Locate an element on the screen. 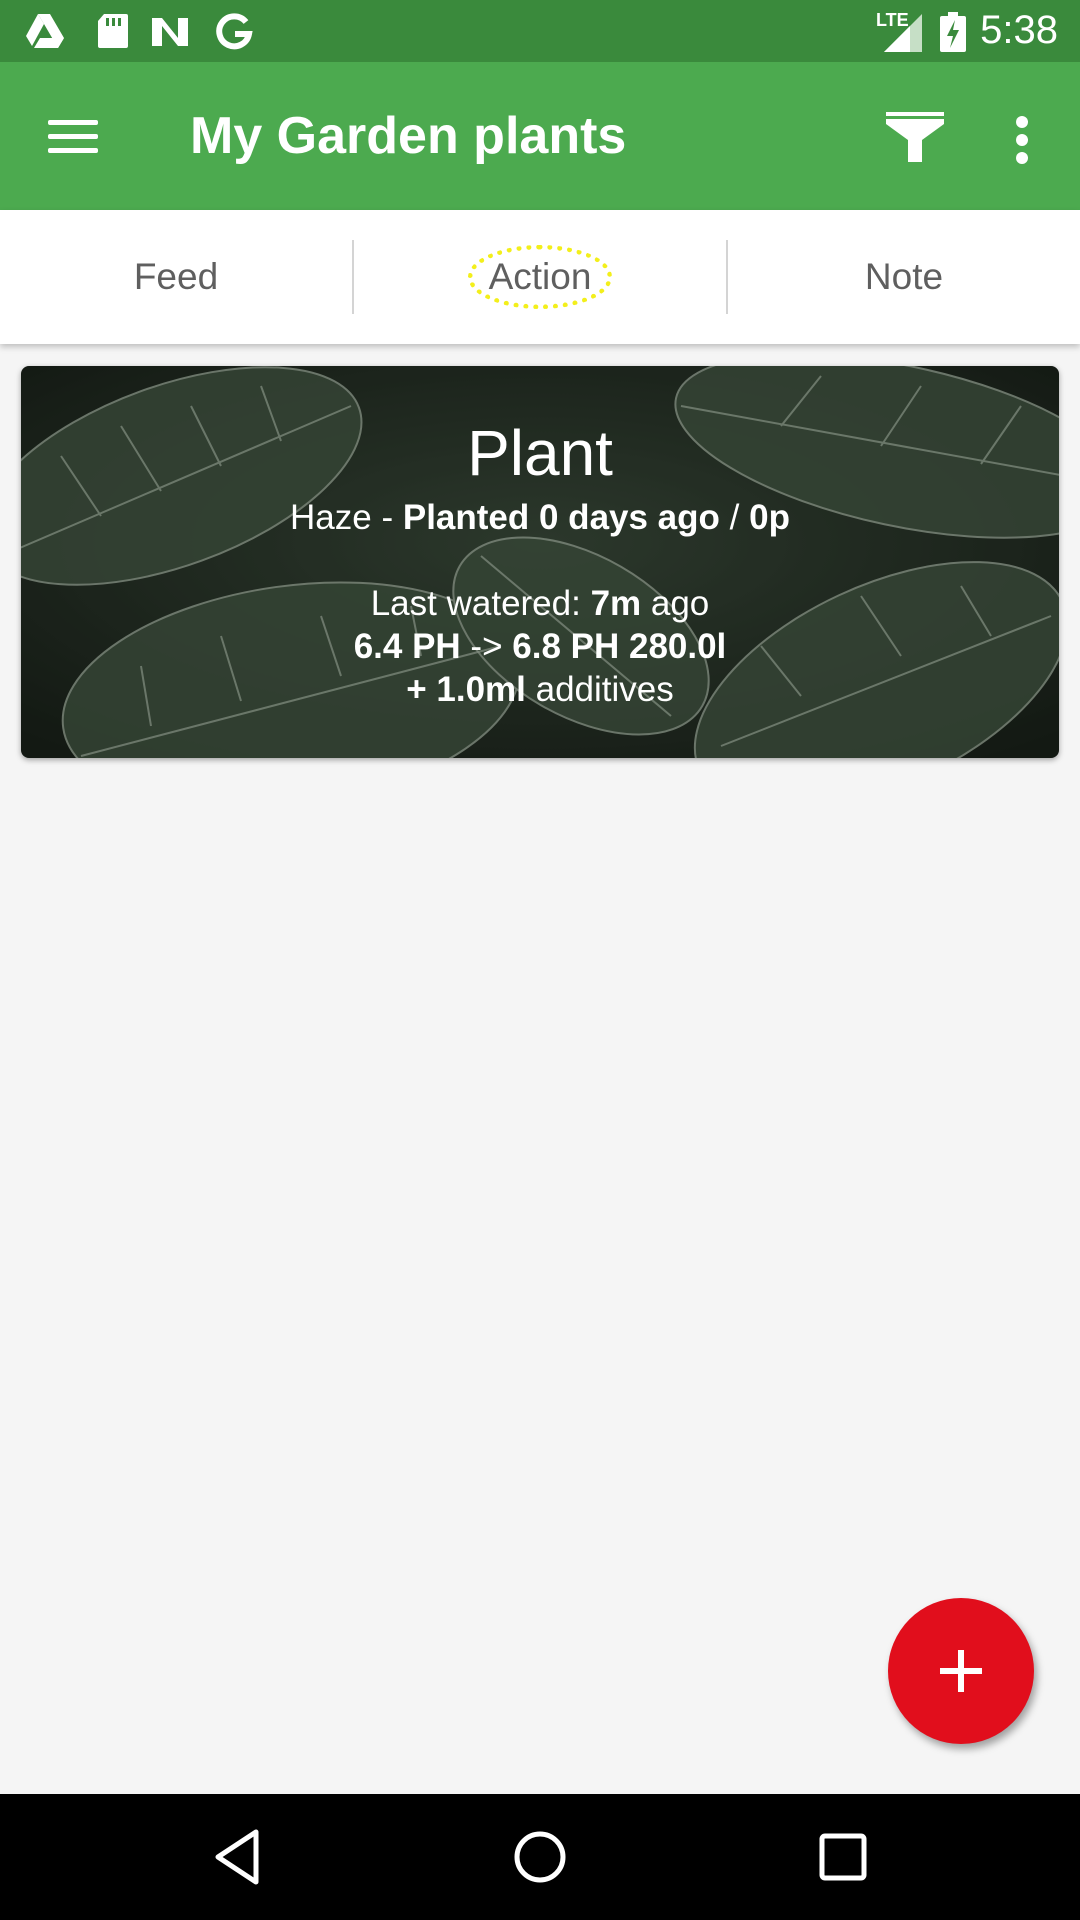 This screenshot has height=1920, width=1080. ph-line: 6.4 PH -> 6.8 PH 280.0l is located at coordinates (540, 647).